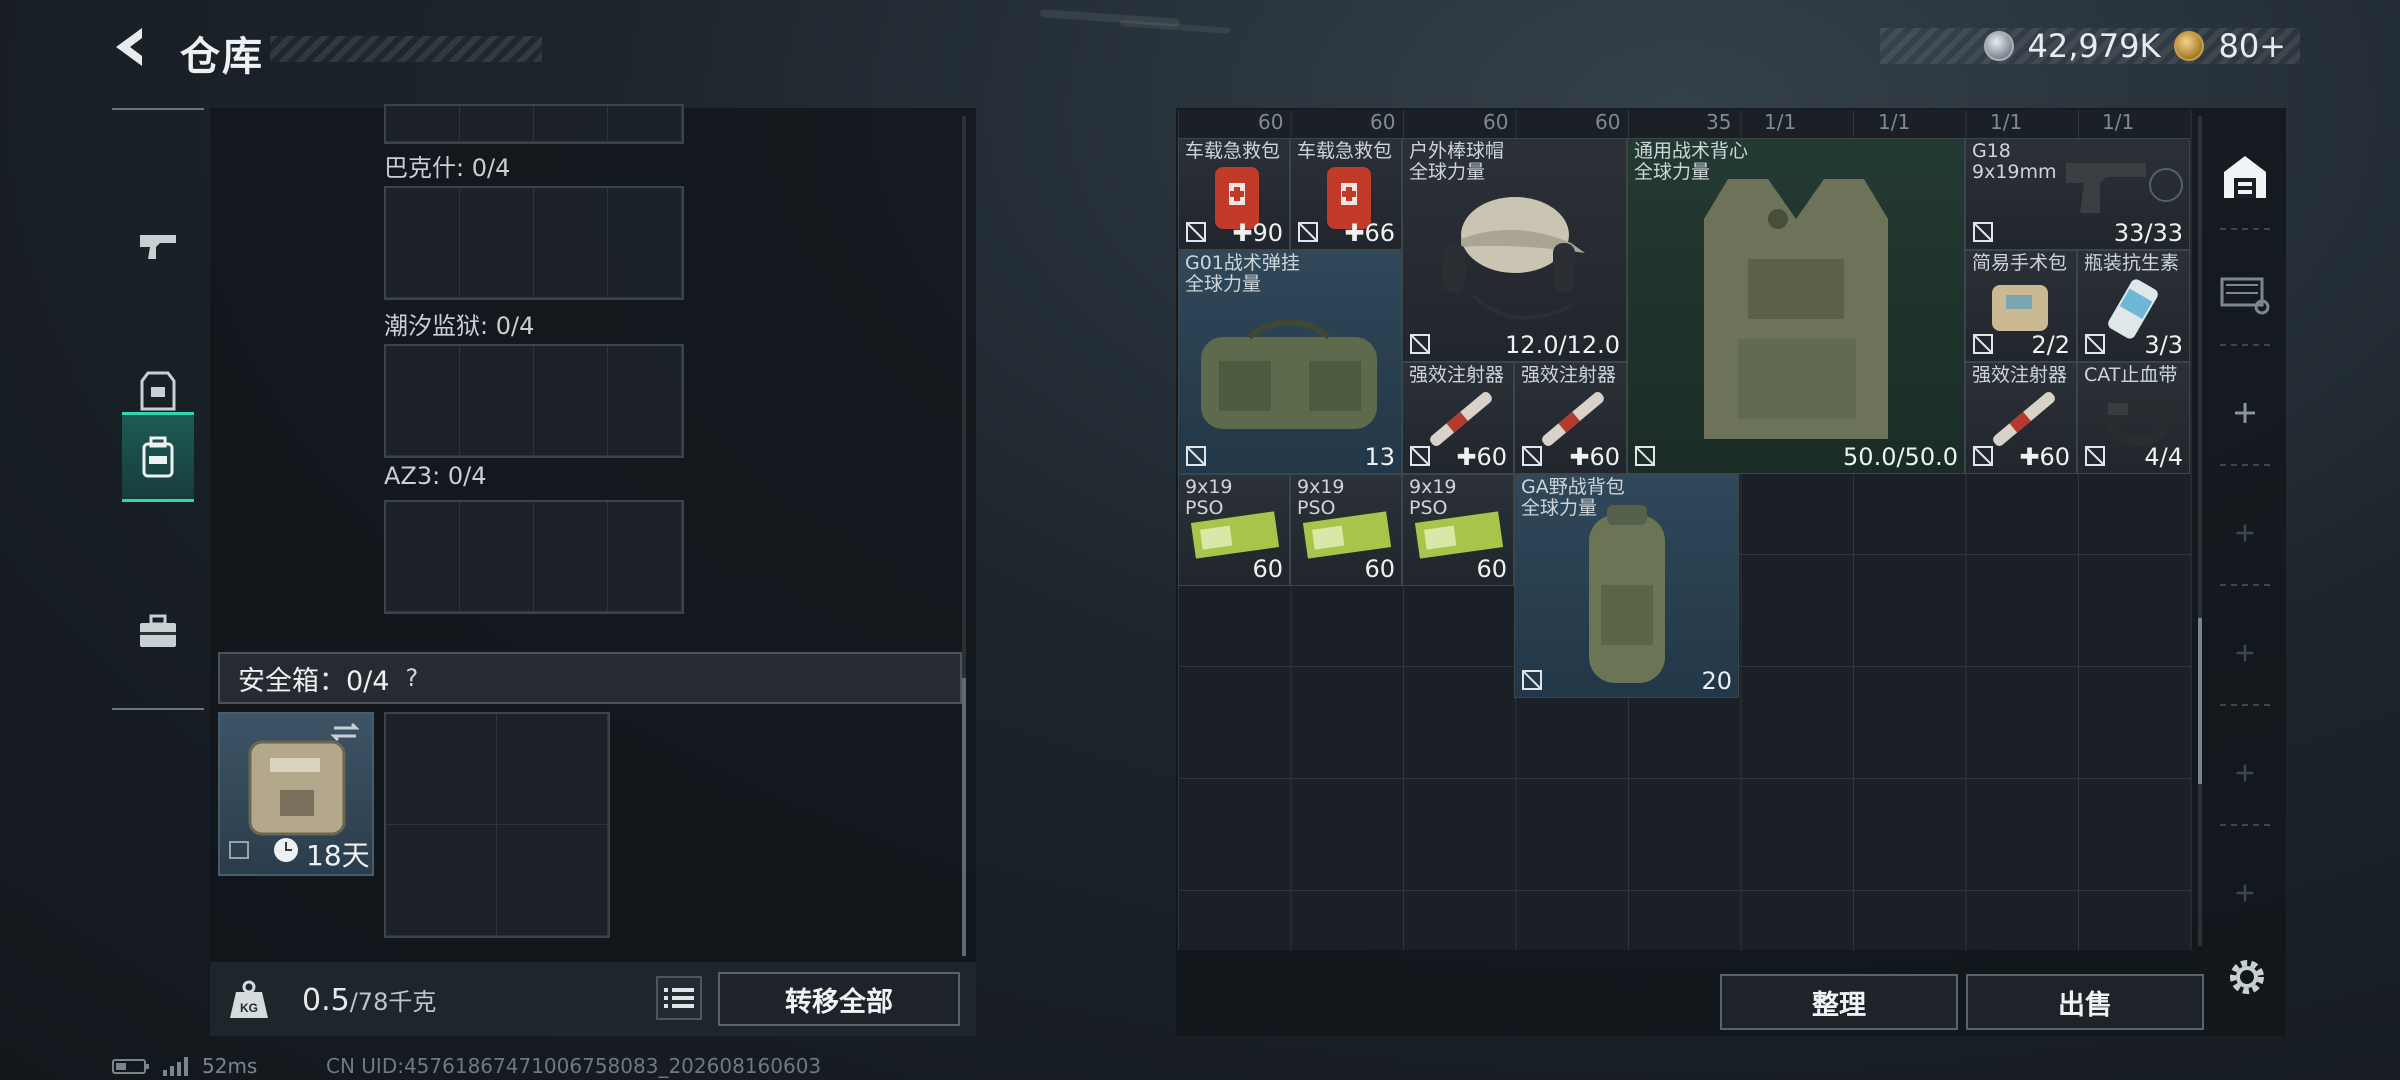 This screenshot has width=2400, height=1080. I want to click on backpack-icon, so click(158, 457).